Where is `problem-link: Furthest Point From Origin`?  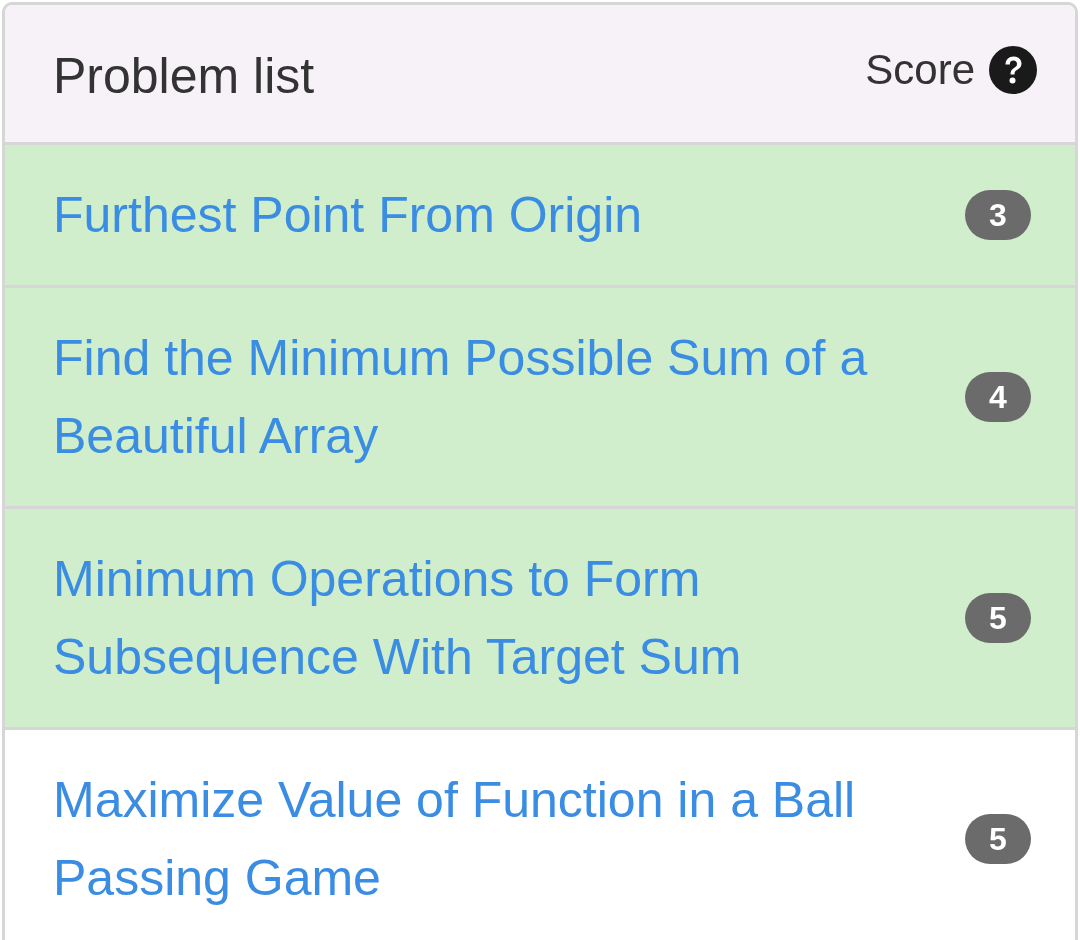 problem-link: Furthest Point From Origin is located at coordinates (348, 215).